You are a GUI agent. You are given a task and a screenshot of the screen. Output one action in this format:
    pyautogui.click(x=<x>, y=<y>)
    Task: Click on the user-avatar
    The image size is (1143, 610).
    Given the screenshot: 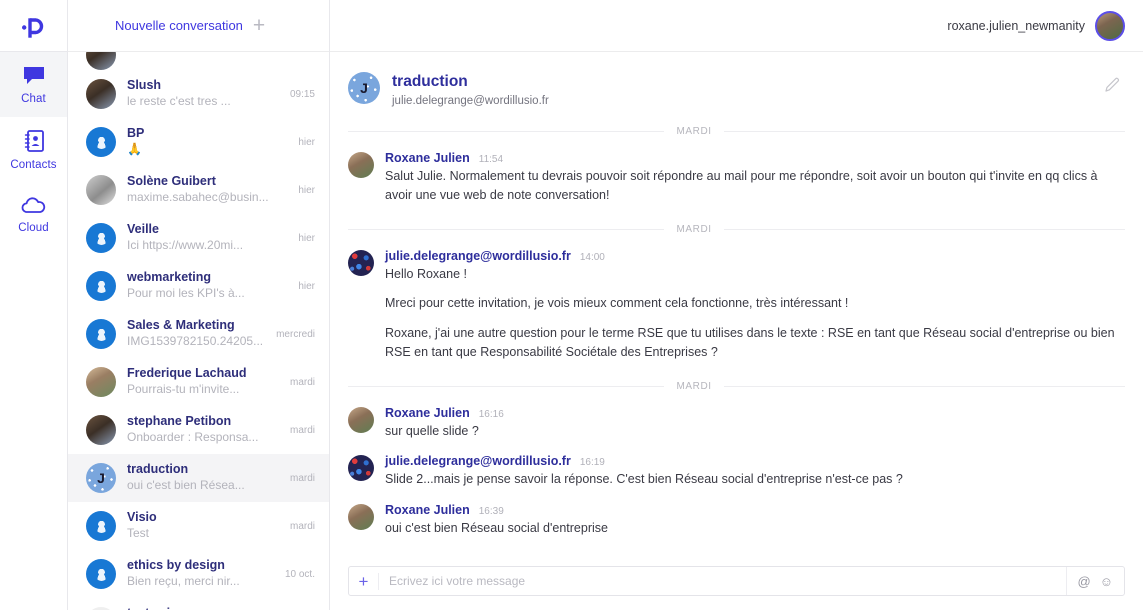 What is the action you would take?
    pyautogui.click(x=1110, y=25)
    